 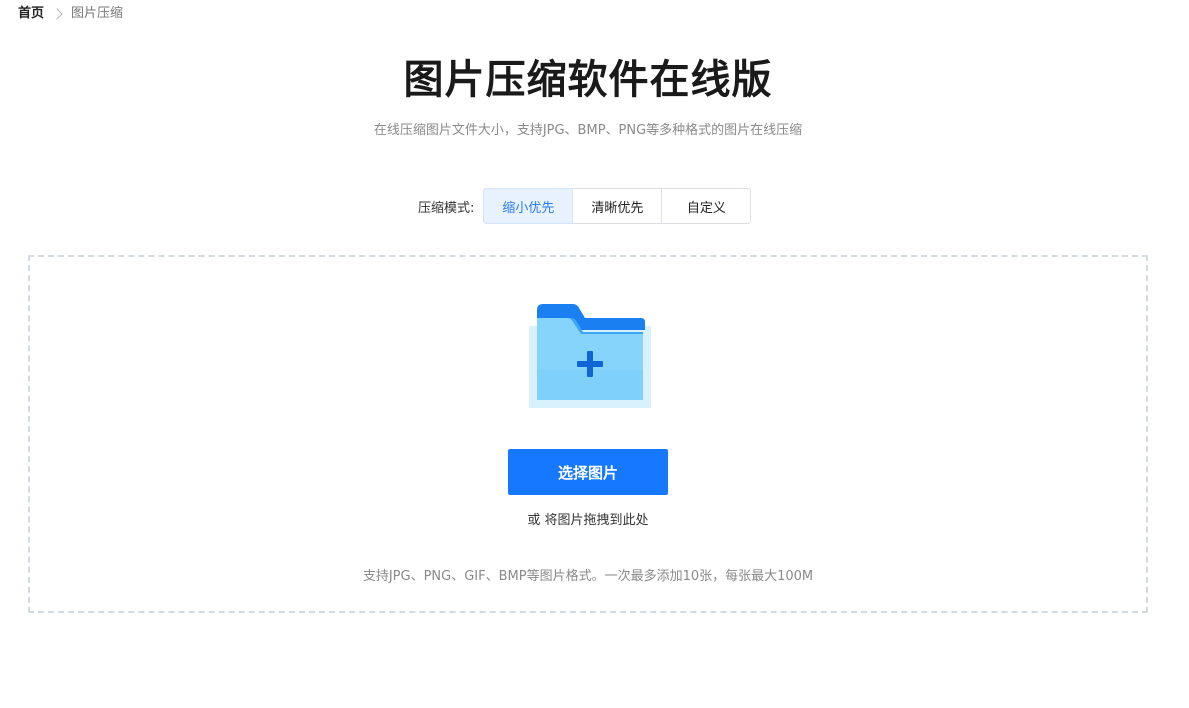 What do you see at coordinates (528, 206) in the screenshot?
I see `mode-option-shrink-first: 缩小优先` at bounding box center [528, 206].